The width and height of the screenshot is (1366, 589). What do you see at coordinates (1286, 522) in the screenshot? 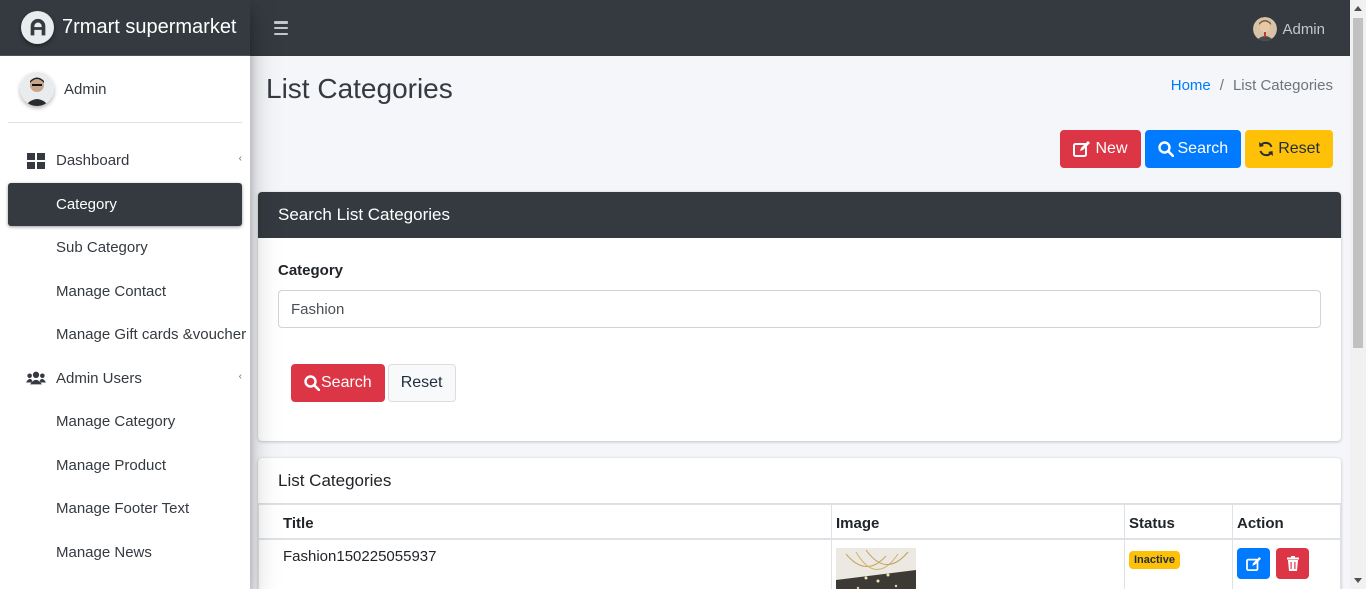
I see `column-header-action: Action` at bounding box center [1286, 522].